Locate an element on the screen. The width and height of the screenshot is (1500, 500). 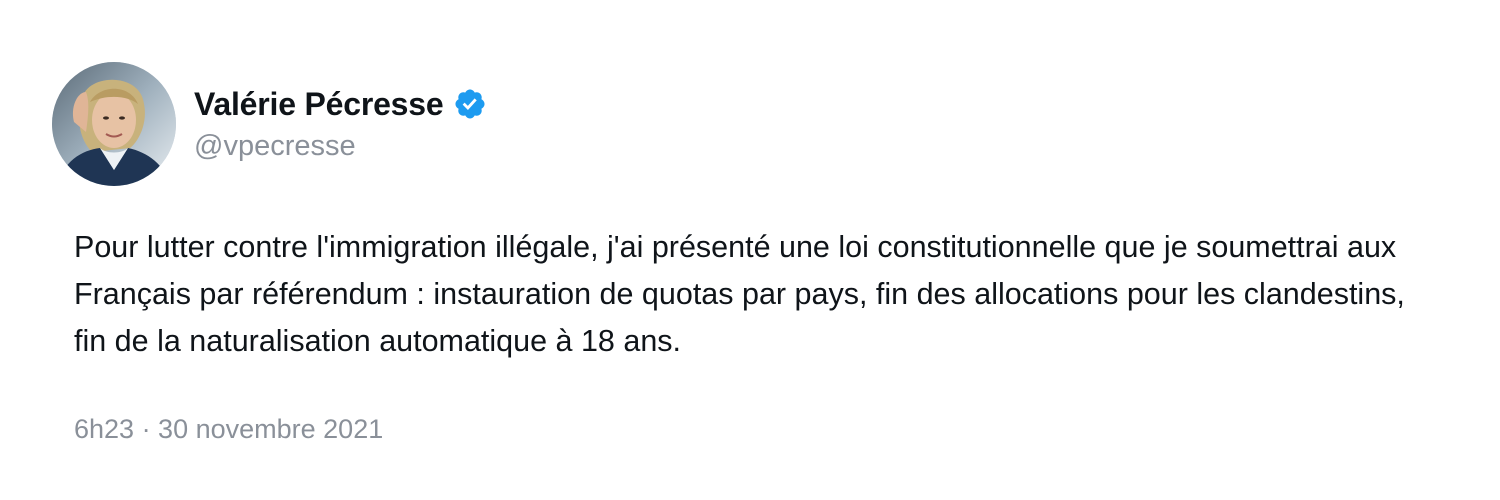
avatar is located at coordinates (114, 124).